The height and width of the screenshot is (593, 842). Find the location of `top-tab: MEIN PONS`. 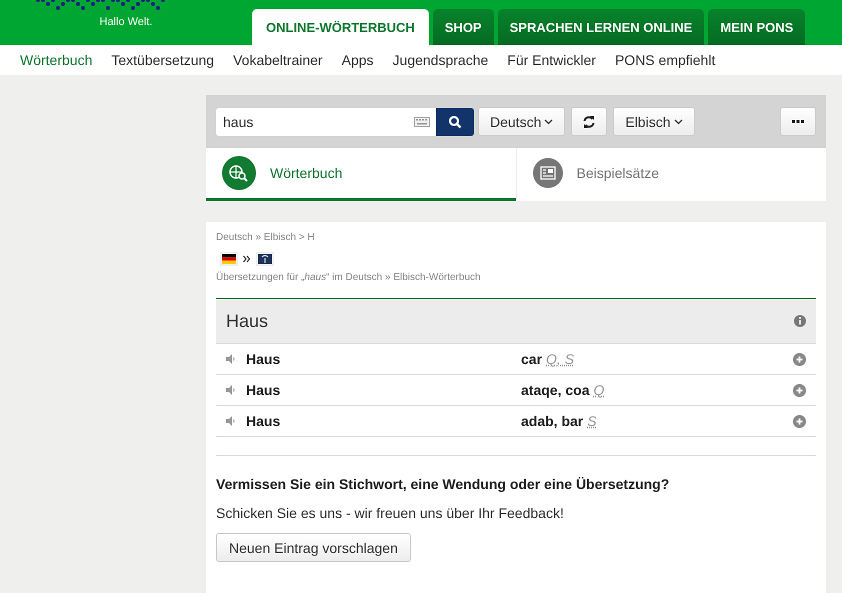

top-tab: MEIN PONS is located at coordinates (757, 27).